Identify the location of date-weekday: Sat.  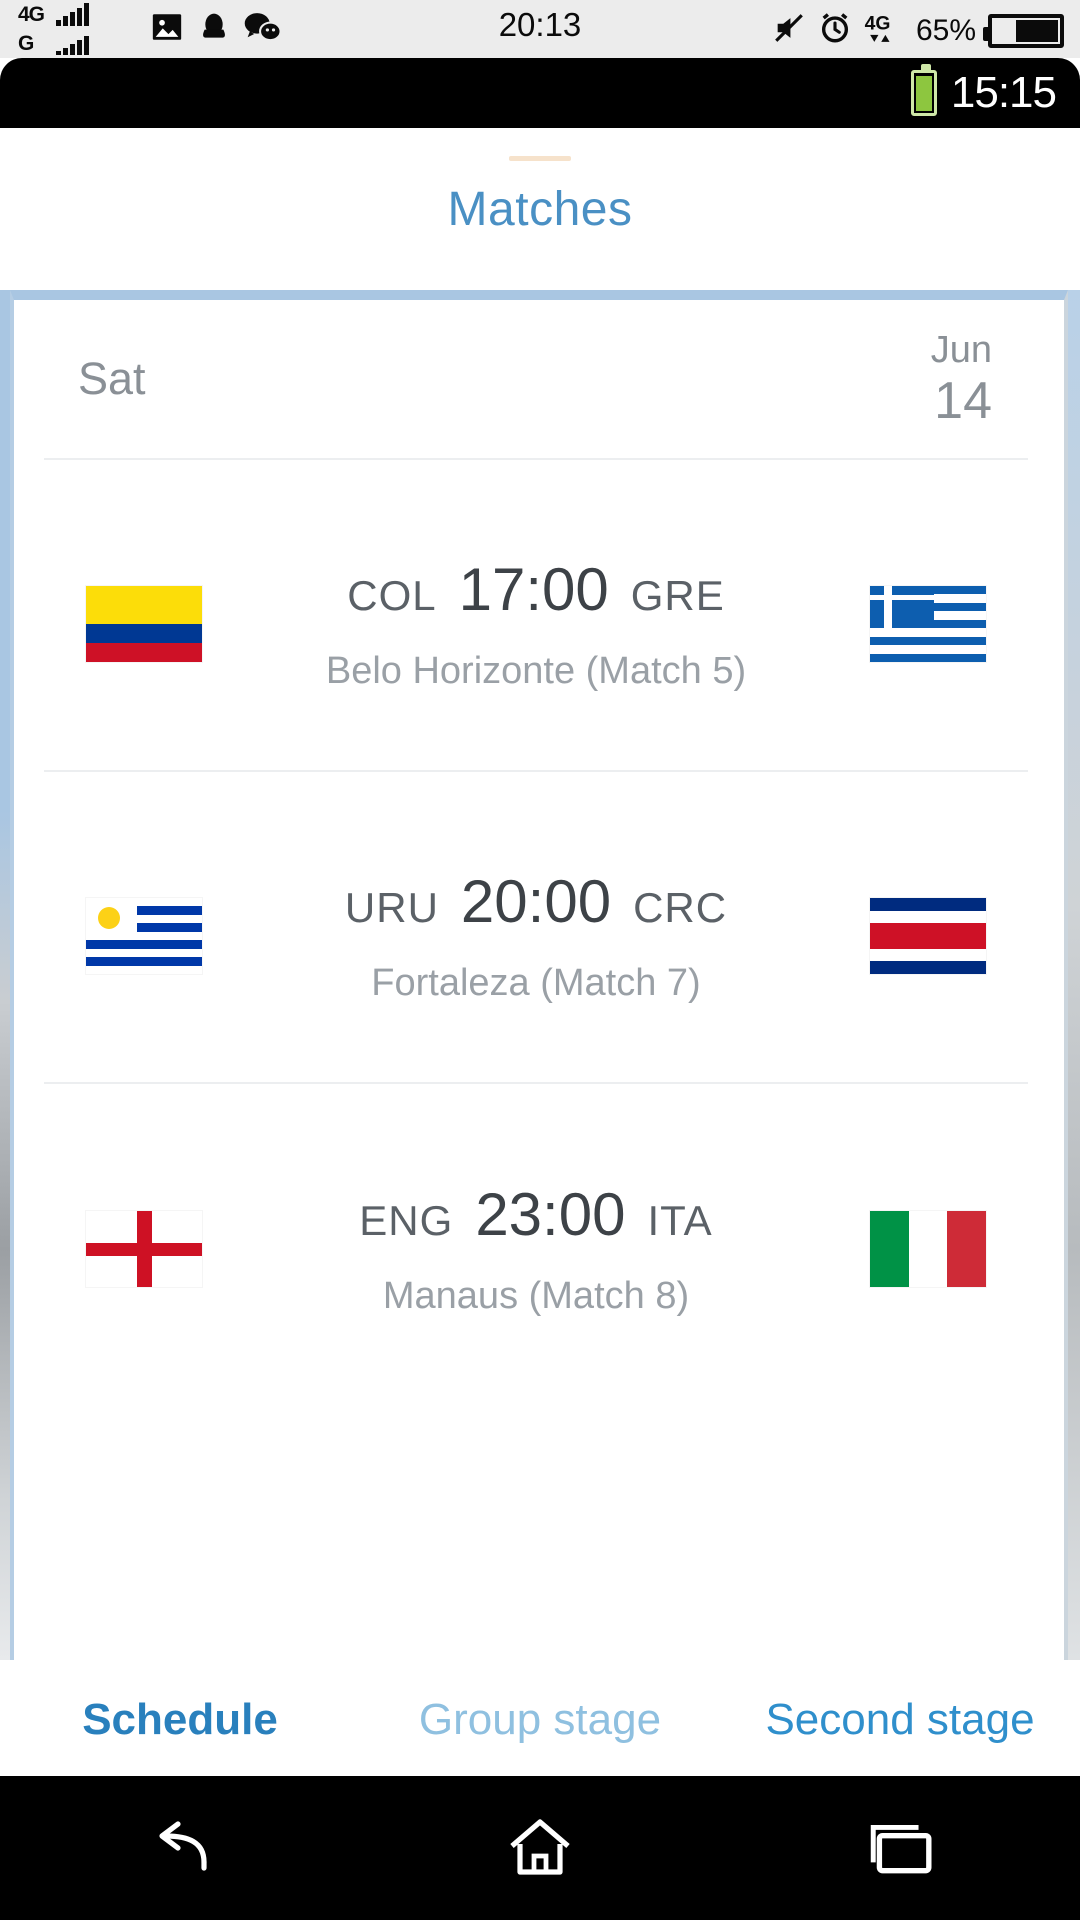
(112, 378).